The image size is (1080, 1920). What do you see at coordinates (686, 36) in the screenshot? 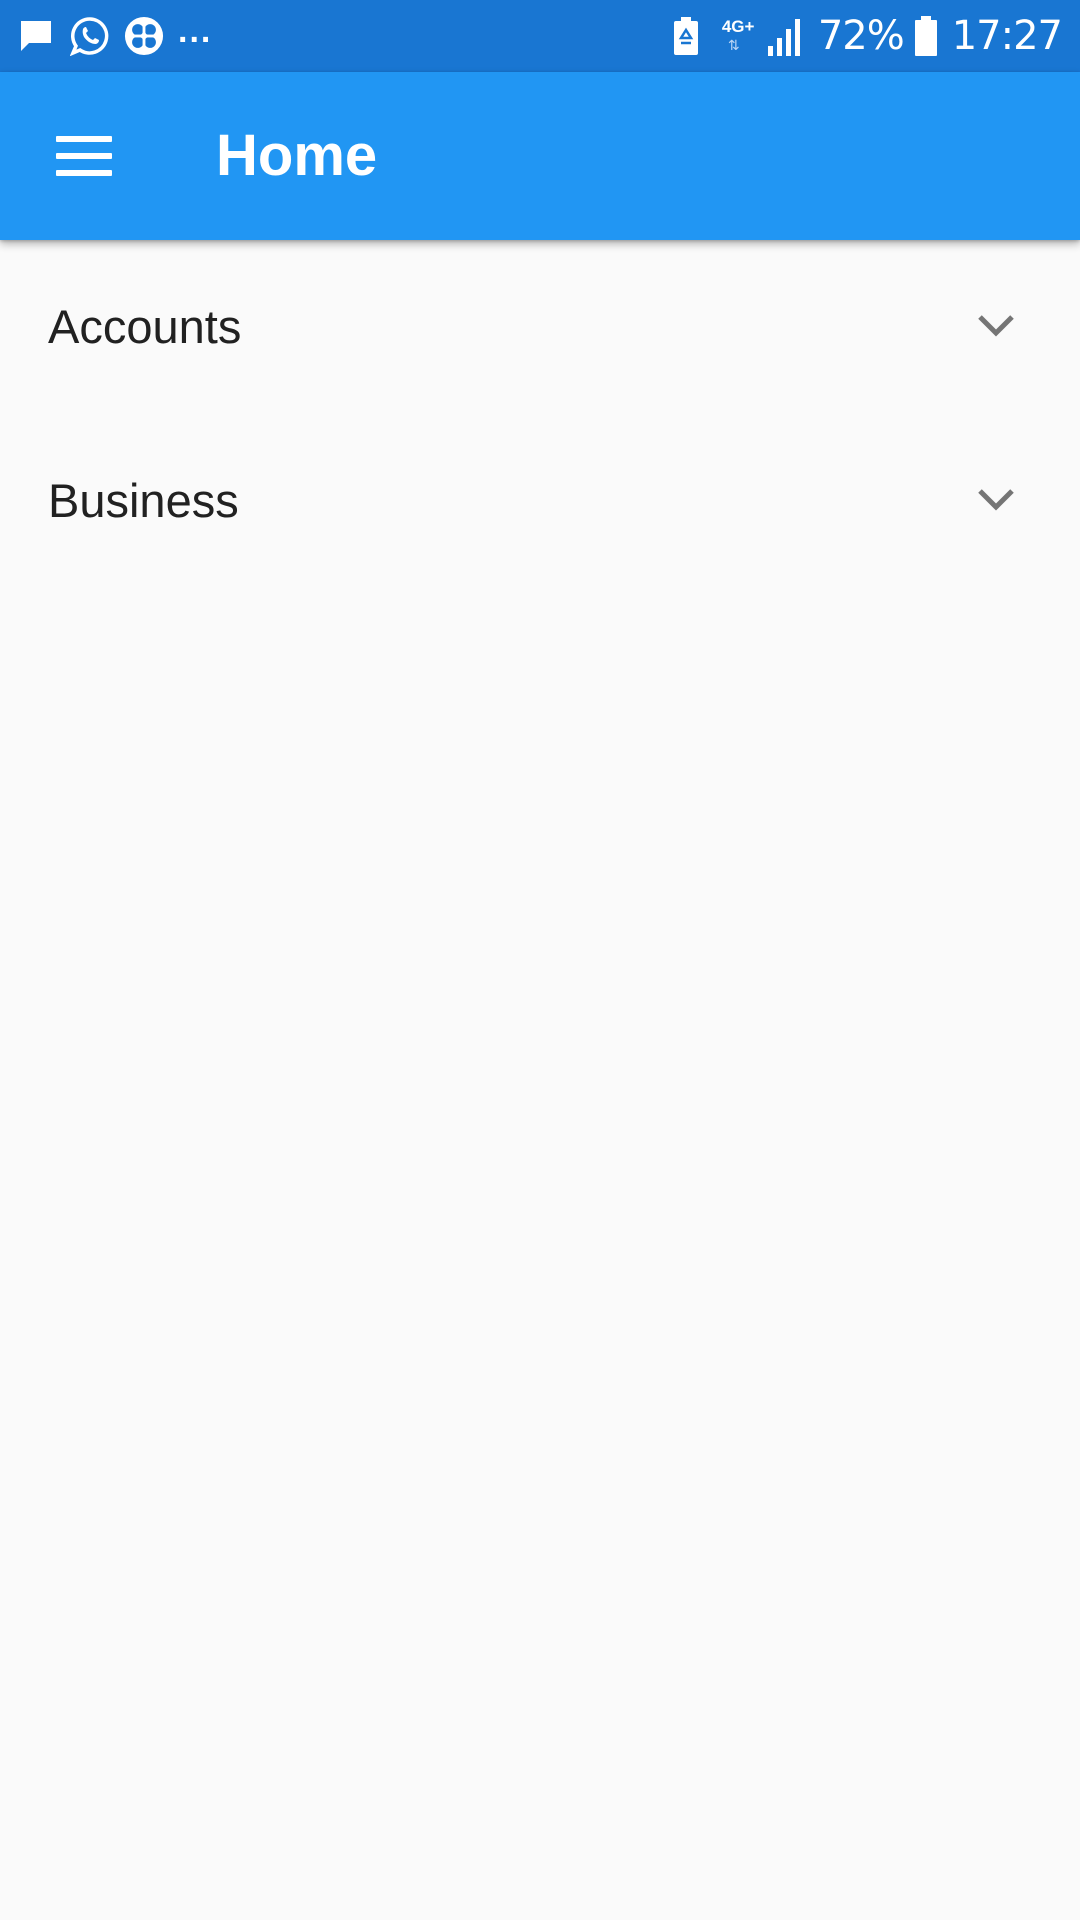
I see `battery-saver-icon` at bounding box center [686, 36].